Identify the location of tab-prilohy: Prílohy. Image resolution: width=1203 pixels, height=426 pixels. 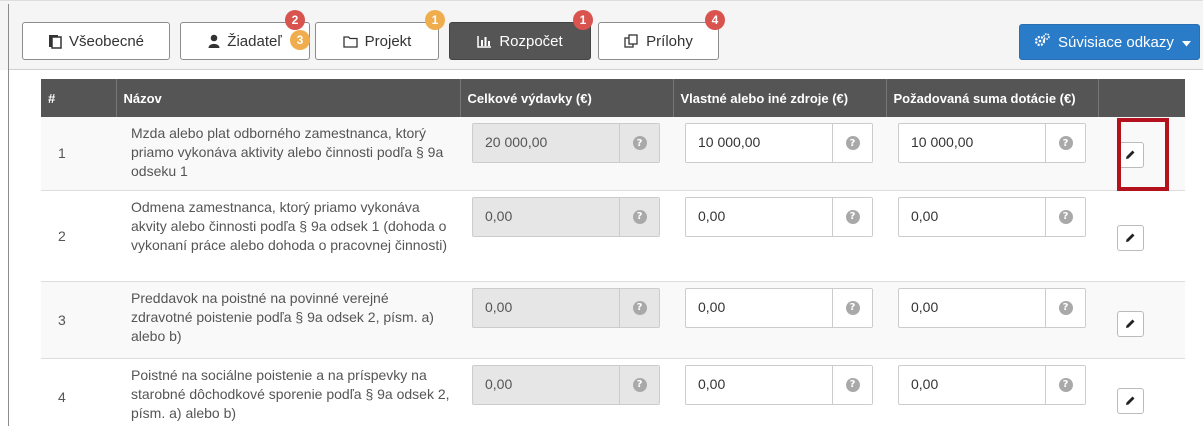
(658, 41).